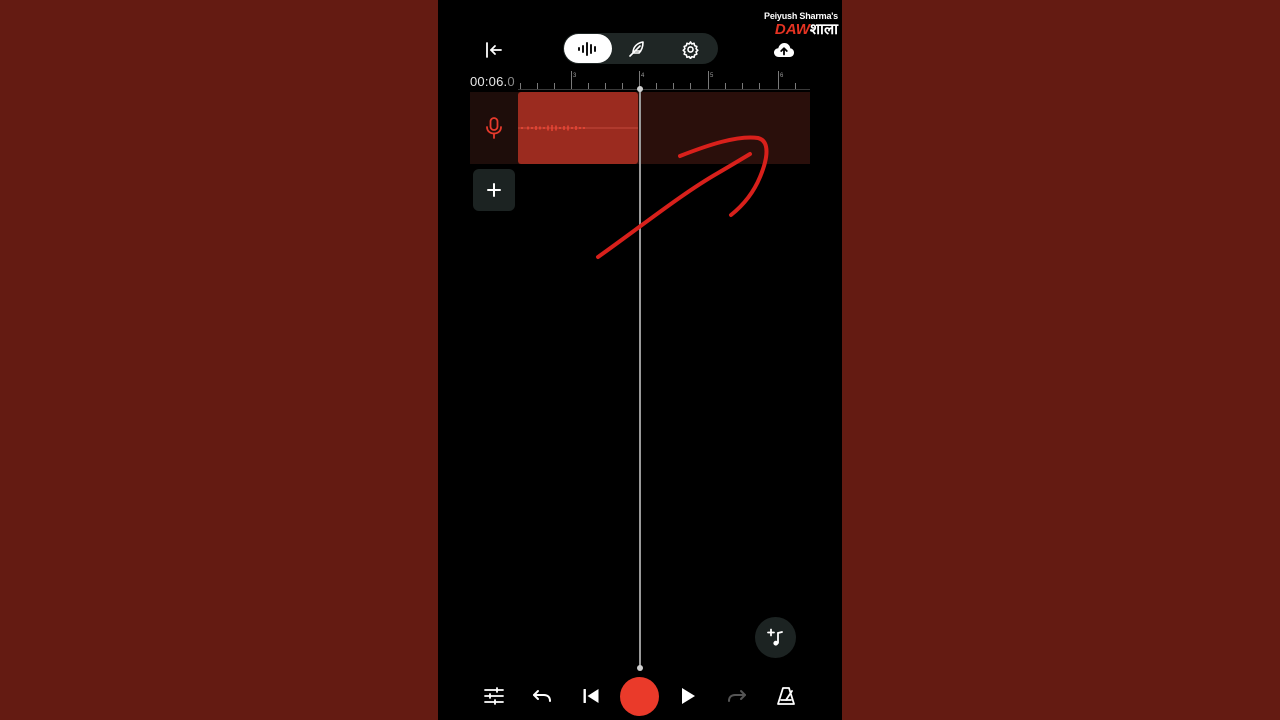  I want to click on plus-icon, so click(494, 190).